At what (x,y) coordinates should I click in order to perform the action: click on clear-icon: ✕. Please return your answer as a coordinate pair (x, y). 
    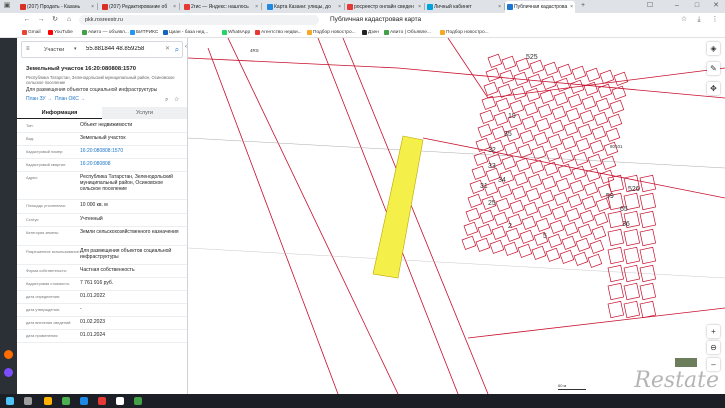
    Looking at the image, I should click on (167, 48).